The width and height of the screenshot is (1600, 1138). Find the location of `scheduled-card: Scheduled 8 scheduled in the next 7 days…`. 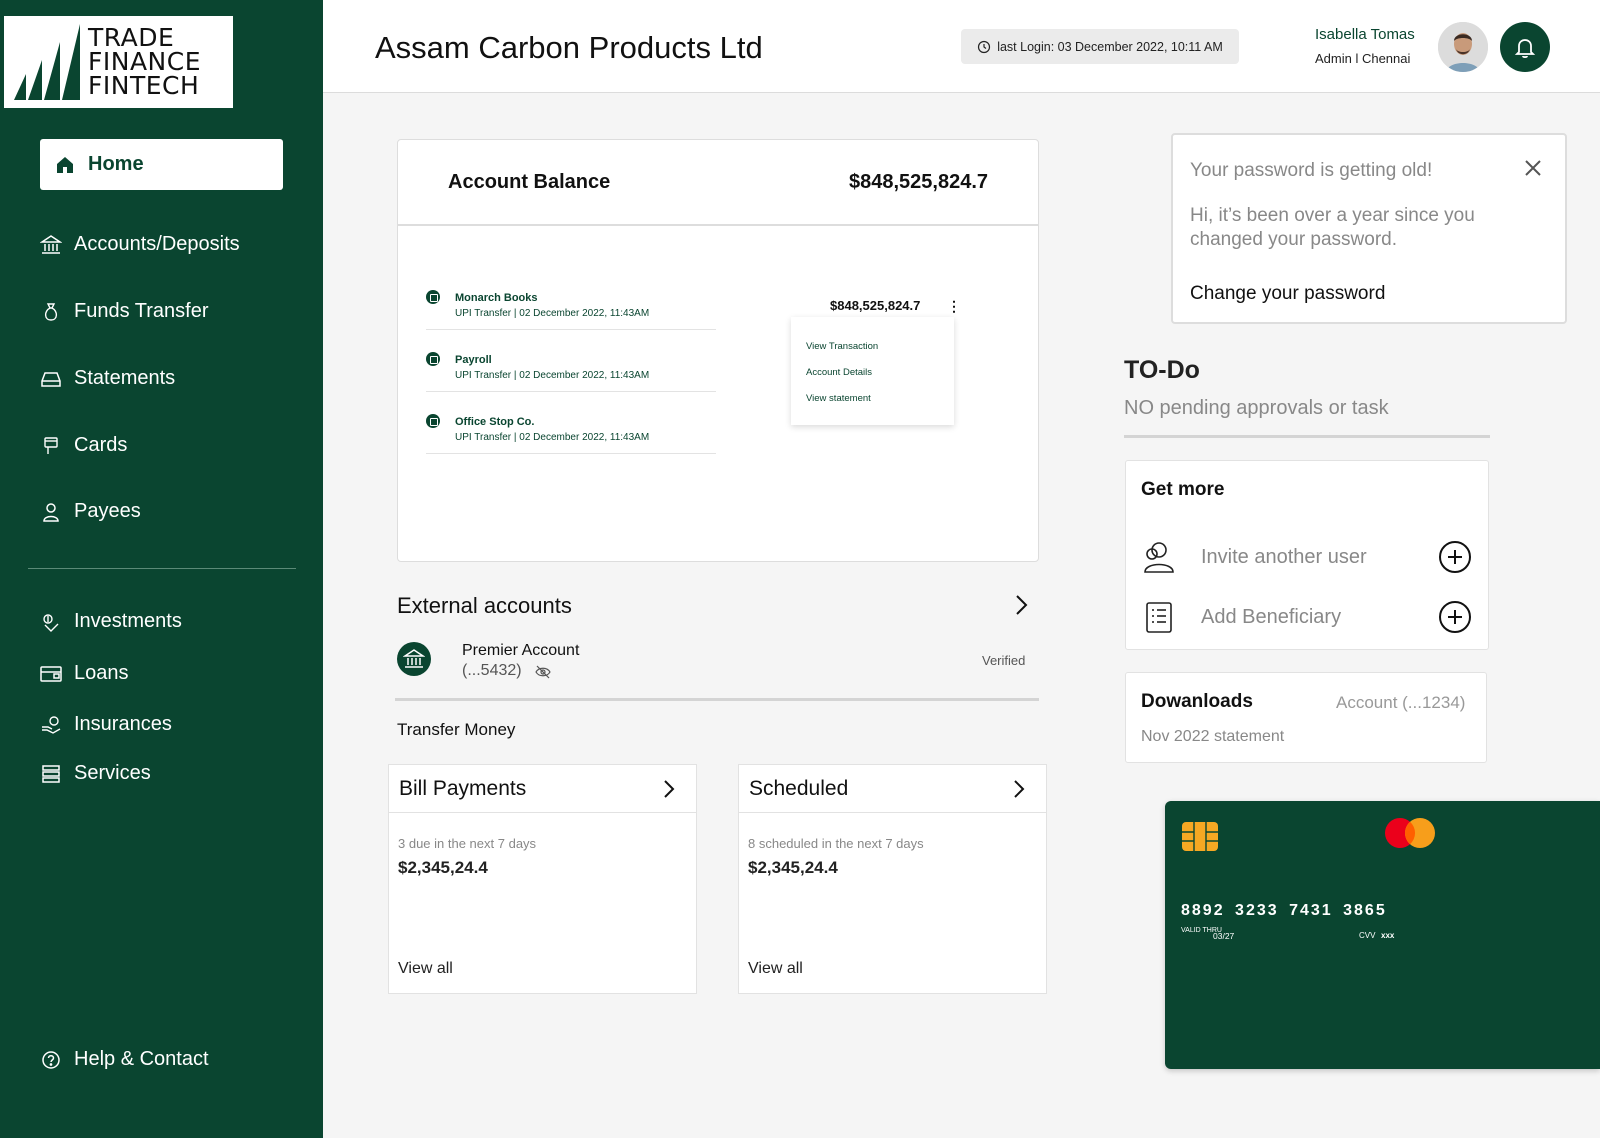

scheduled-card: Scheduled 8 scheduled in the next 7 days… is located at coordinates (892, 879).